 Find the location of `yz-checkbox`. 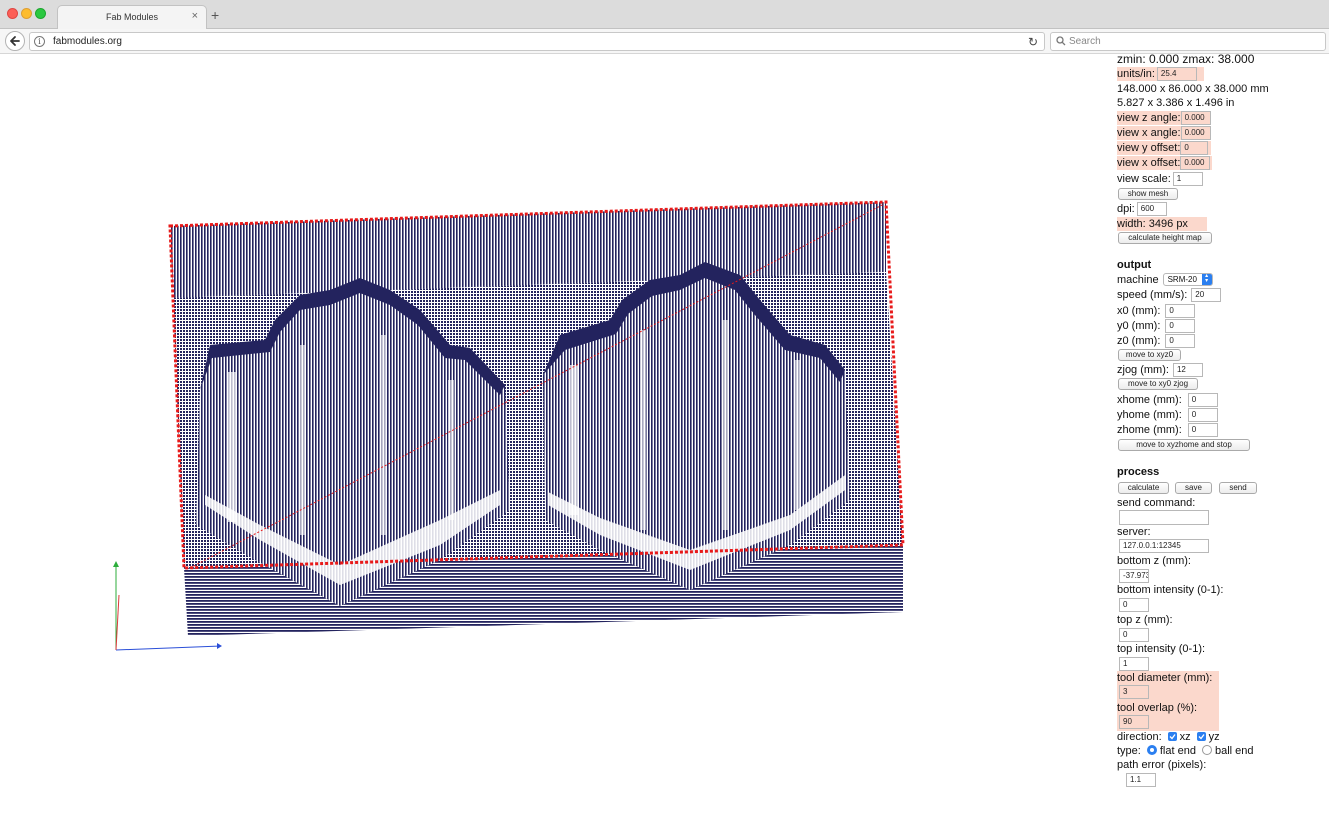

yz-checkbox is located at coordinates (1201, 736).